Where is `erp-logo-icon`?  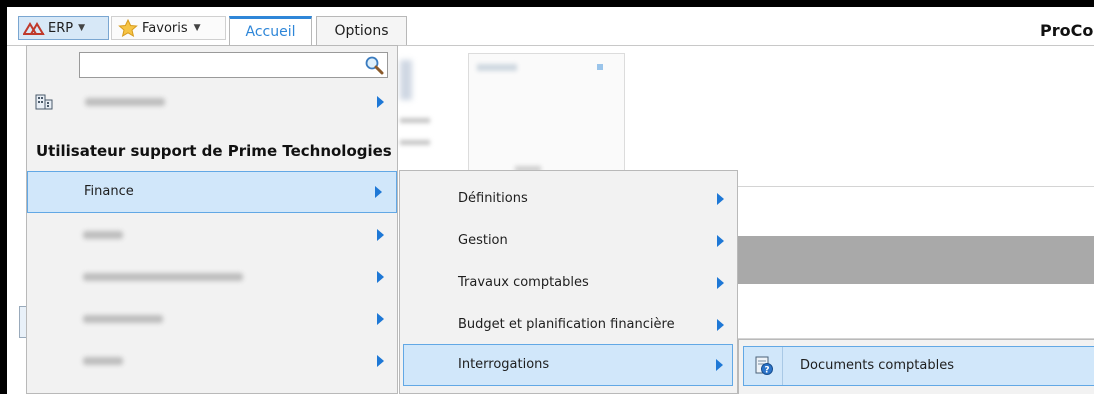
erp-logo-icon is located at coordinates (34, 28).